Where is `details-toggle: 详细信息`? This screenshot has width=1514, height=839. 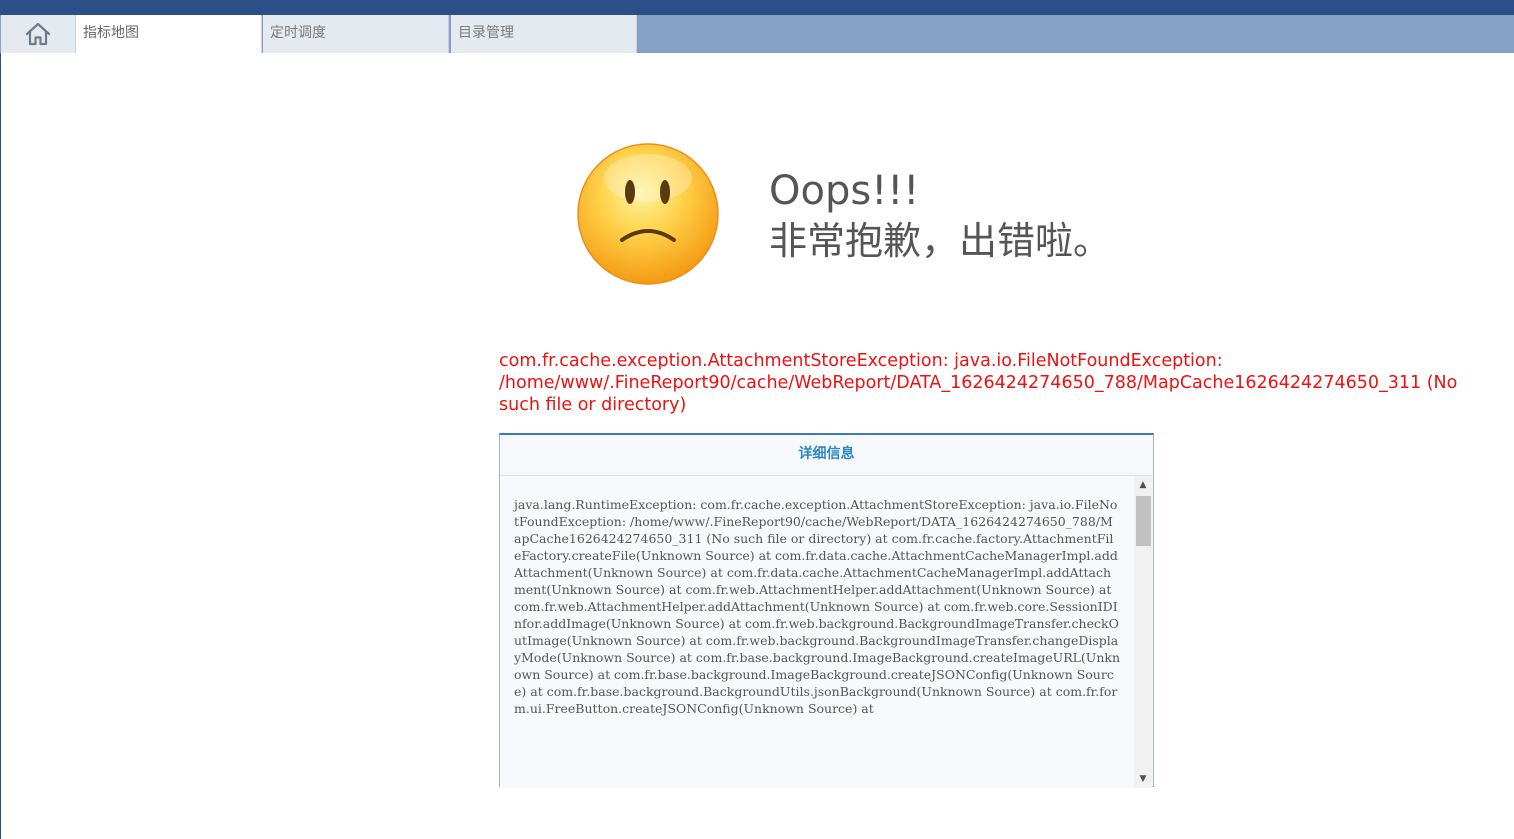
details-toggle: 详细信息 is located at coordinates (826, 454).